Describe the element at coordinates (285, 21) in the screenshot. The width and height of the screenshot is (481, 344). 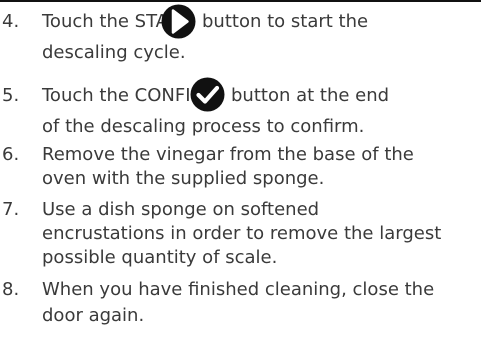
I see `step-text: button to start the` at that location.